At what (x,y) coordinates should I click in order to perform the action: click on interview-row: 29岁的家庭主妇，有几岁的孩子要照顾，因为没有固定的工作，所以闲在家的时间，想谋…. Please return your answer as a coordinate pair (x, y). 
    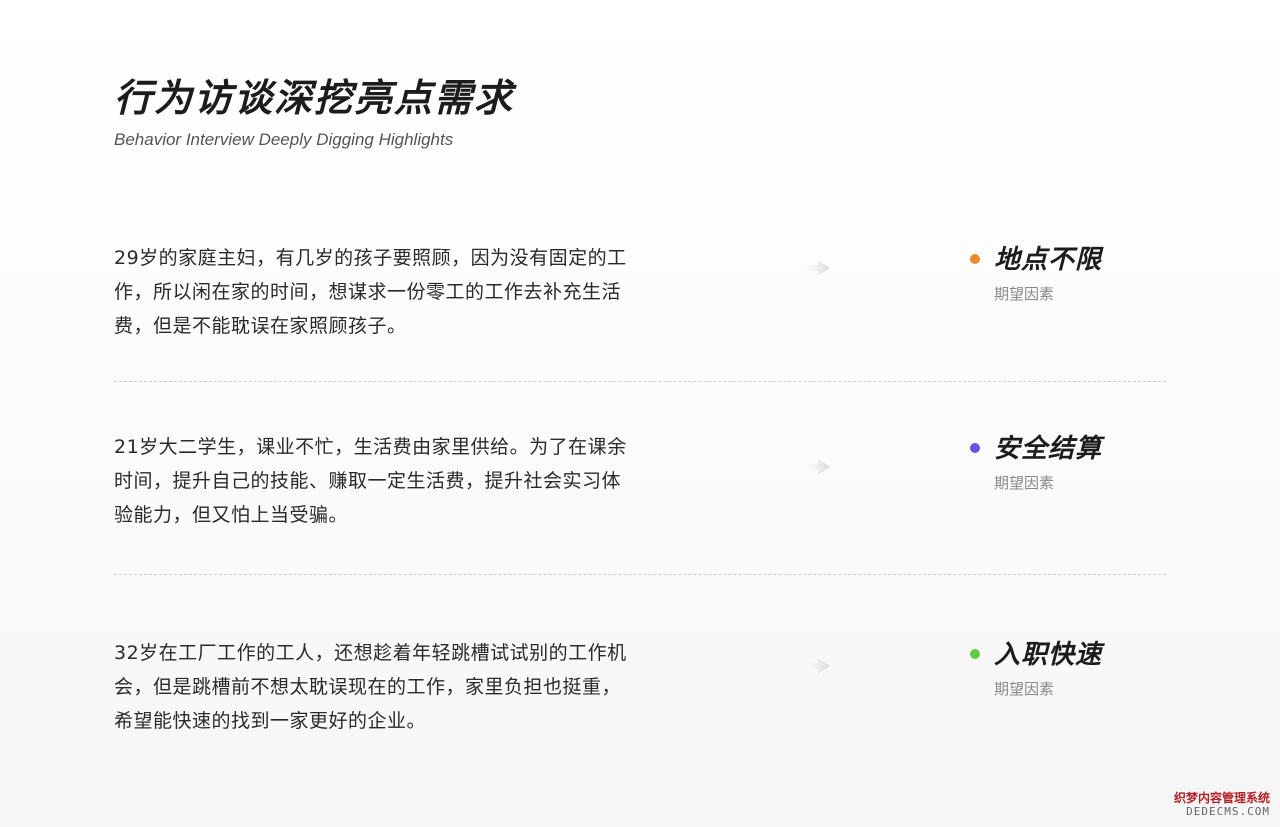
    Looking at the image, I should click on (640, 296).